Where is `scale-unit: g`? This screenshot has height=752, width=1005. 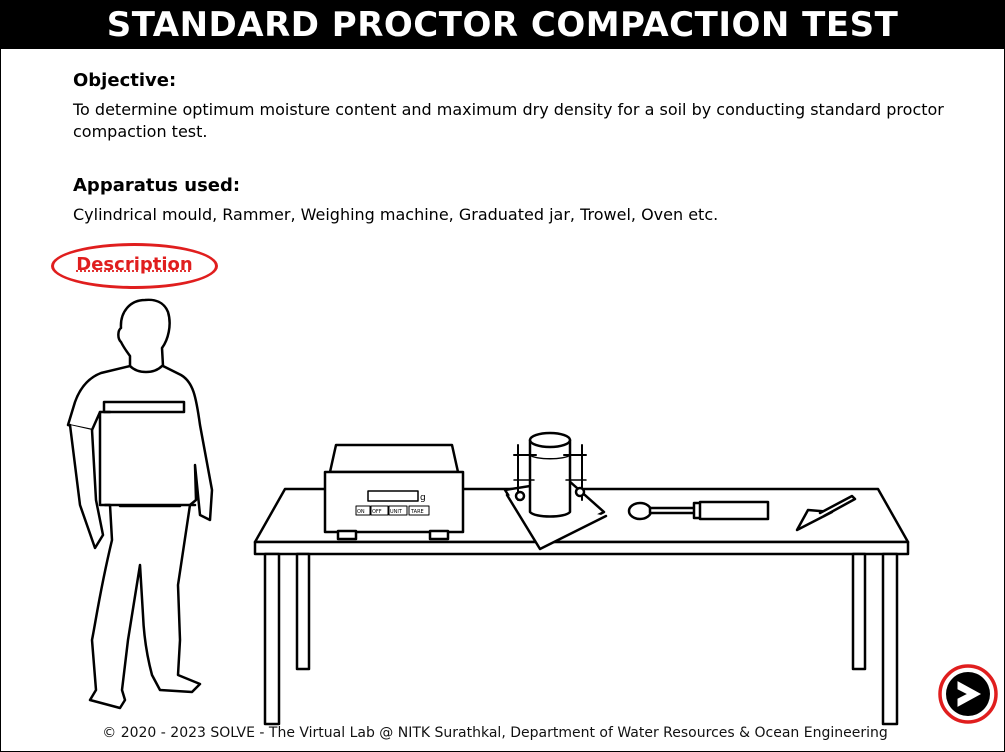
scale-unit: g is located at coordinates (423, 498).